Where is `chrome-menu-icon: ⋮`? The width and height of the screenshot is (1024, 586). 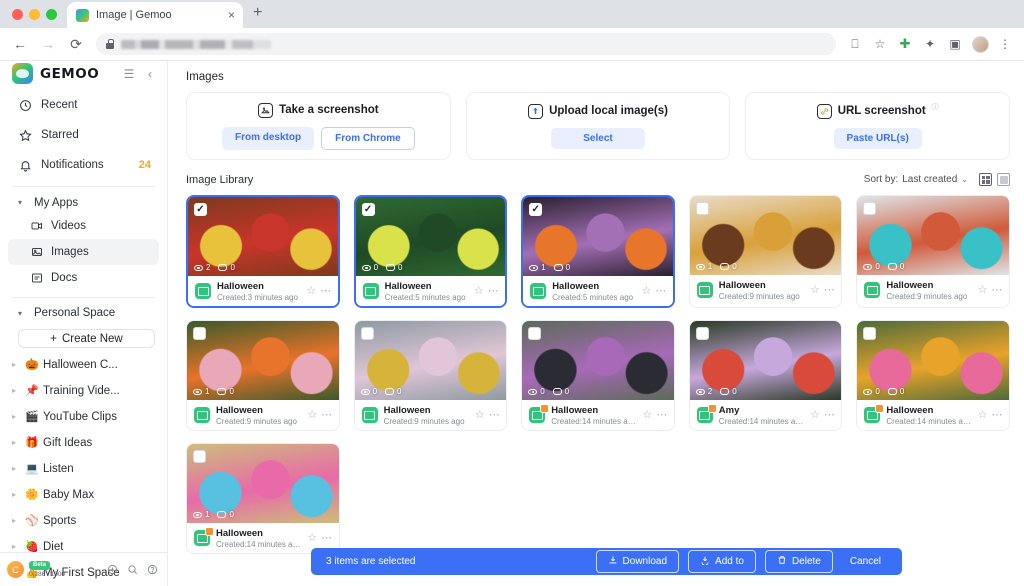 chrome-menu-icon: ⋮ is located at coordinates (1005, 44).